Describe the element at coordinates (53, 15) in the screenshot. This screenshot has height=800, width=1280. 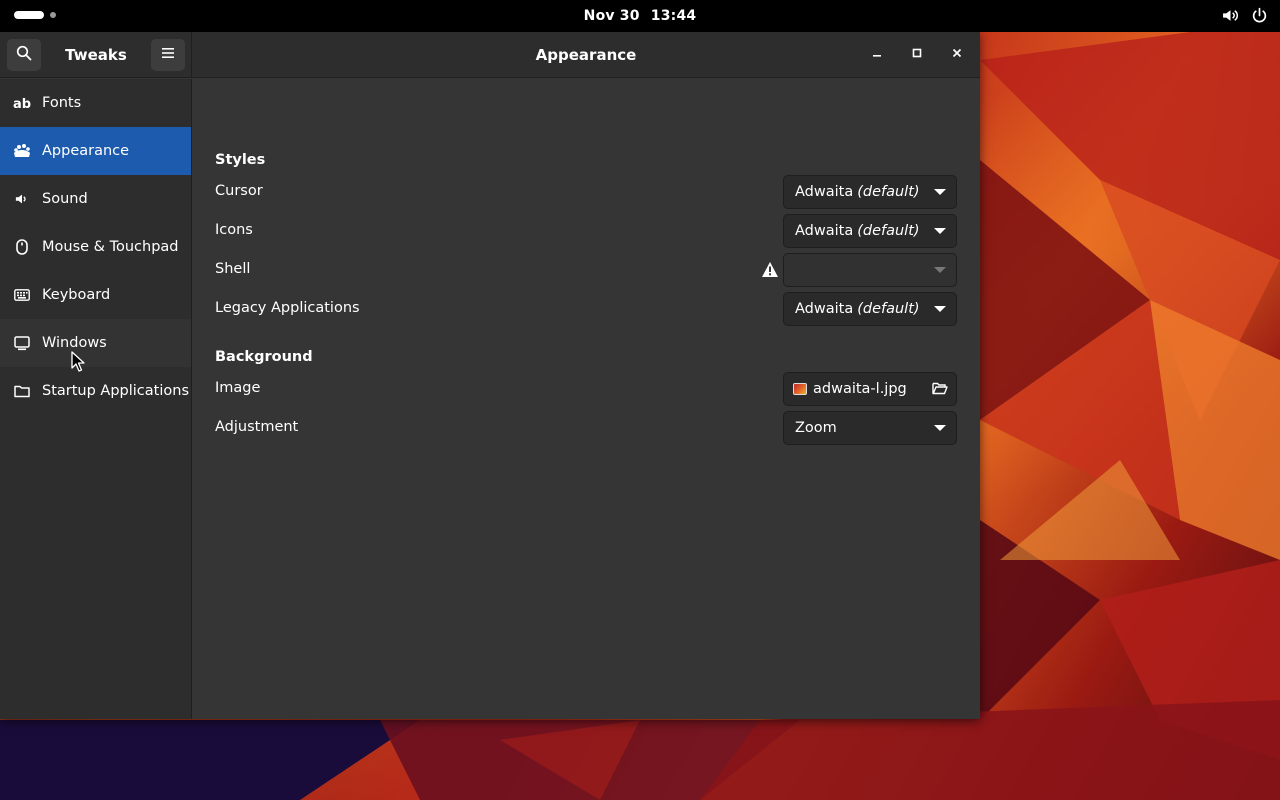
I see `workspace-indicator` at that location.